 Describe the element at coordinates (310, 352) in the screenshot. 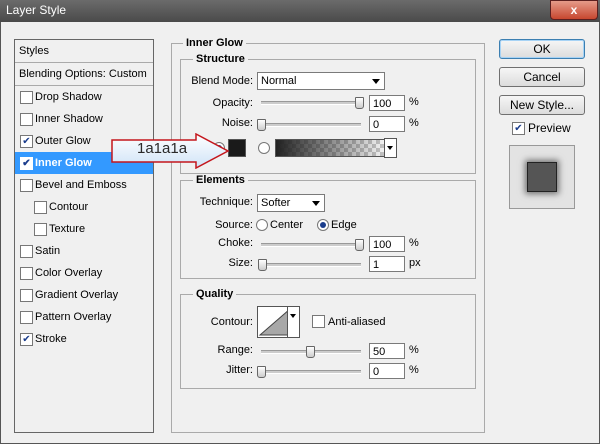

I see `range-slider-handle` at that location.